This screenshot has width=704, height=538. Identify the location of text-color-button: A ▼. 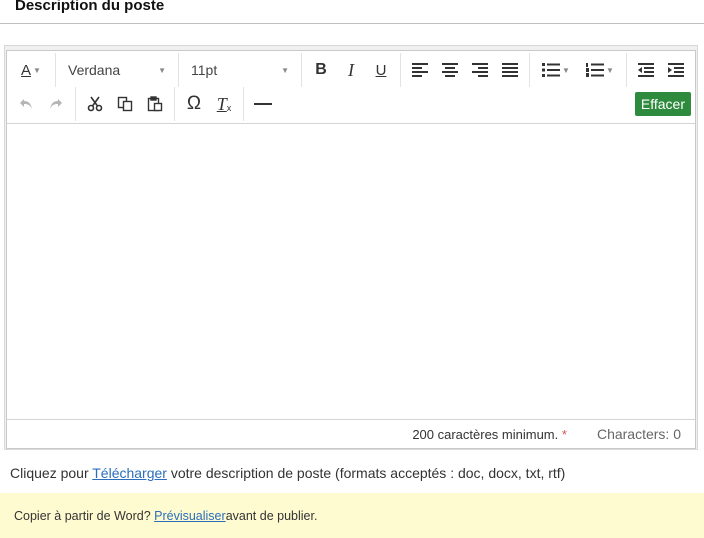
(31, 70).